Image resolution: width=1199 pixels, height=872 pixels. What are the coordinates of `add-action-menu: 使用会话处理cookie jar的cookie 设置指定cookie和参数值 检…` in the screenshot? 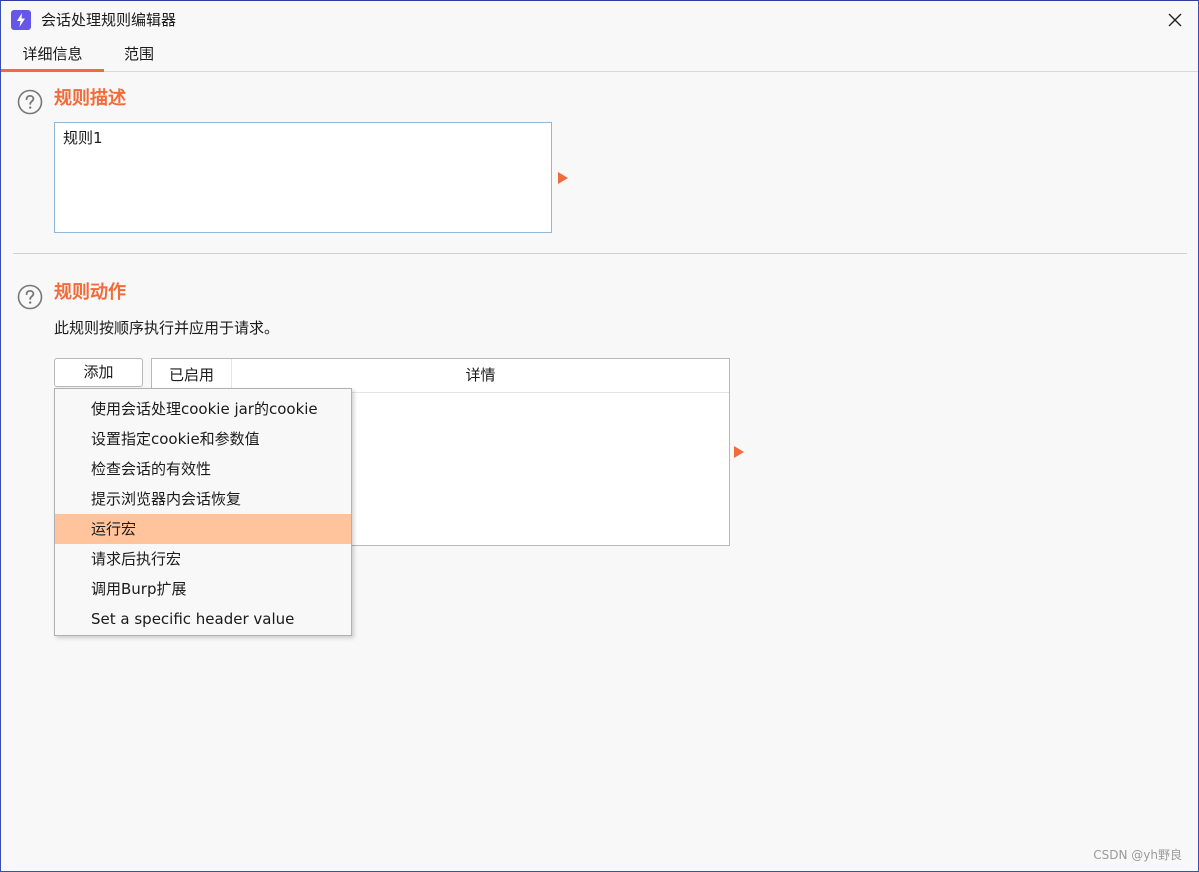 It's located at (203, 512).